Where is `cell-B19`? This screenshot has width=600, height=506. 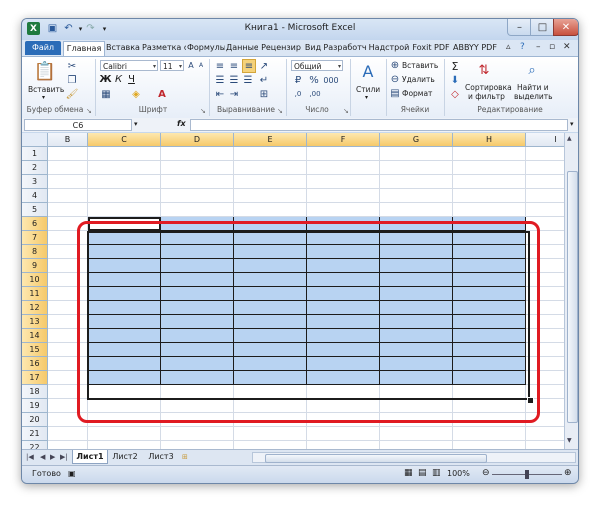
cell-B19 is located at coordinates (68, 406).